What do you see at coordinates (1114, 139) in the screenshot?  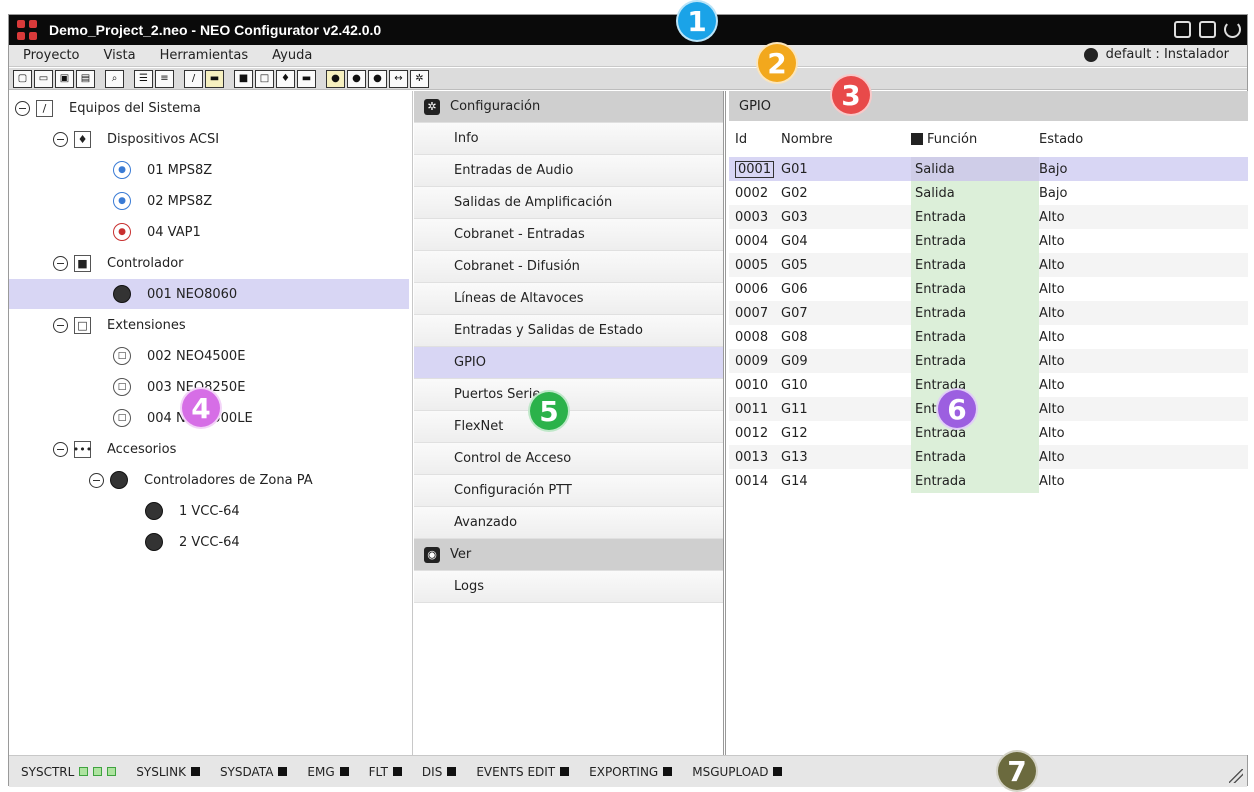 I see `col-estado: Estado` at bounding box center [1114, 139].